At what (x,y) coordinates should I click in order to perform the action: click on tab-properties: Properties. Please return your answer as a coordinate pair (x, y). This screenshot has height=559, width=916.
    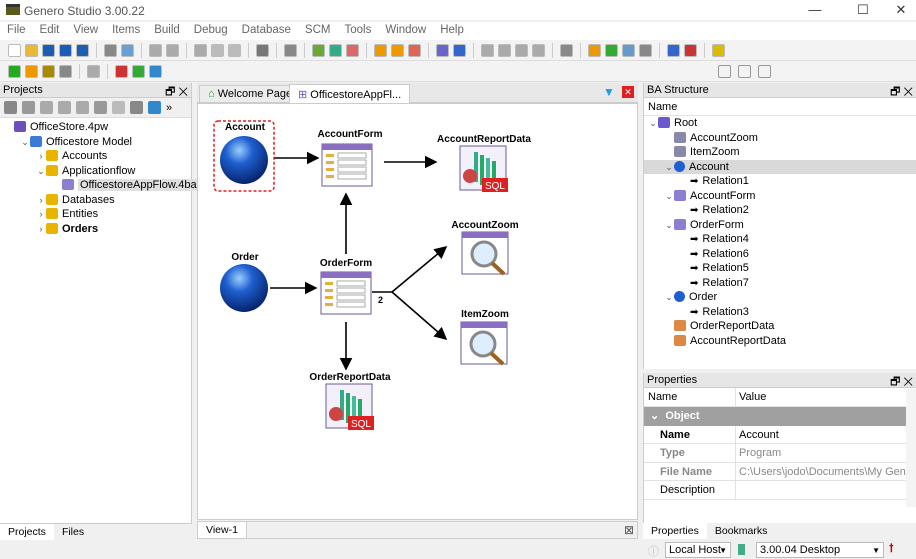
    Looking at the image, I should click on (675, 531).